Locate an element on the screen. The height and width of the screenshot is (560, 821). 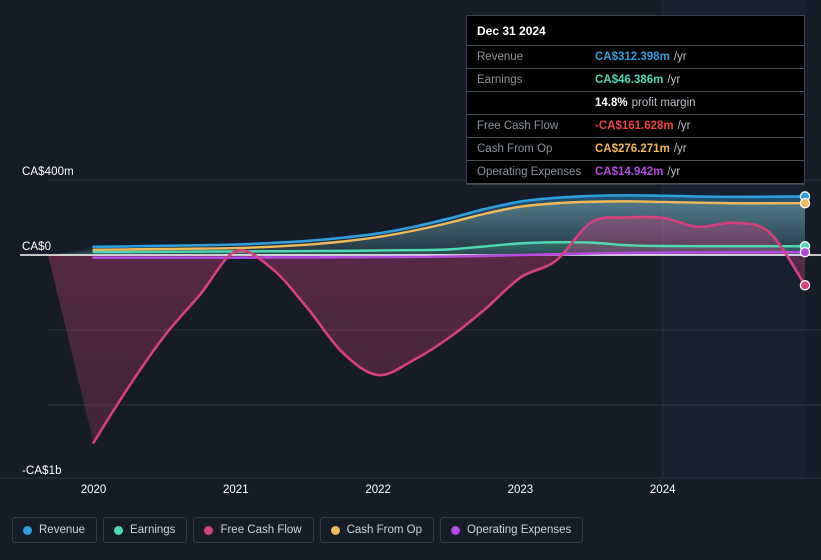
tooltip-row-value: 14.8% is located at coordinates (611, 103).